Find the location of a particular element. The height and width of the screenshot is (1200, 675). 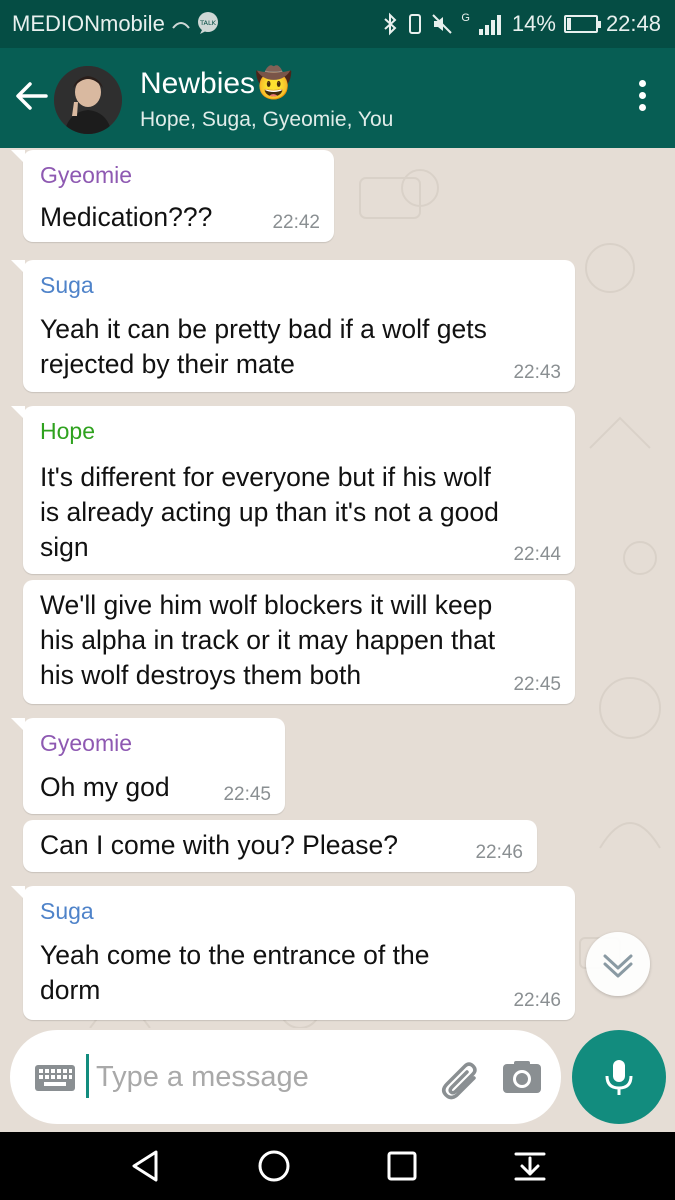

more-vert-icon is located at coordinates (642, 98).